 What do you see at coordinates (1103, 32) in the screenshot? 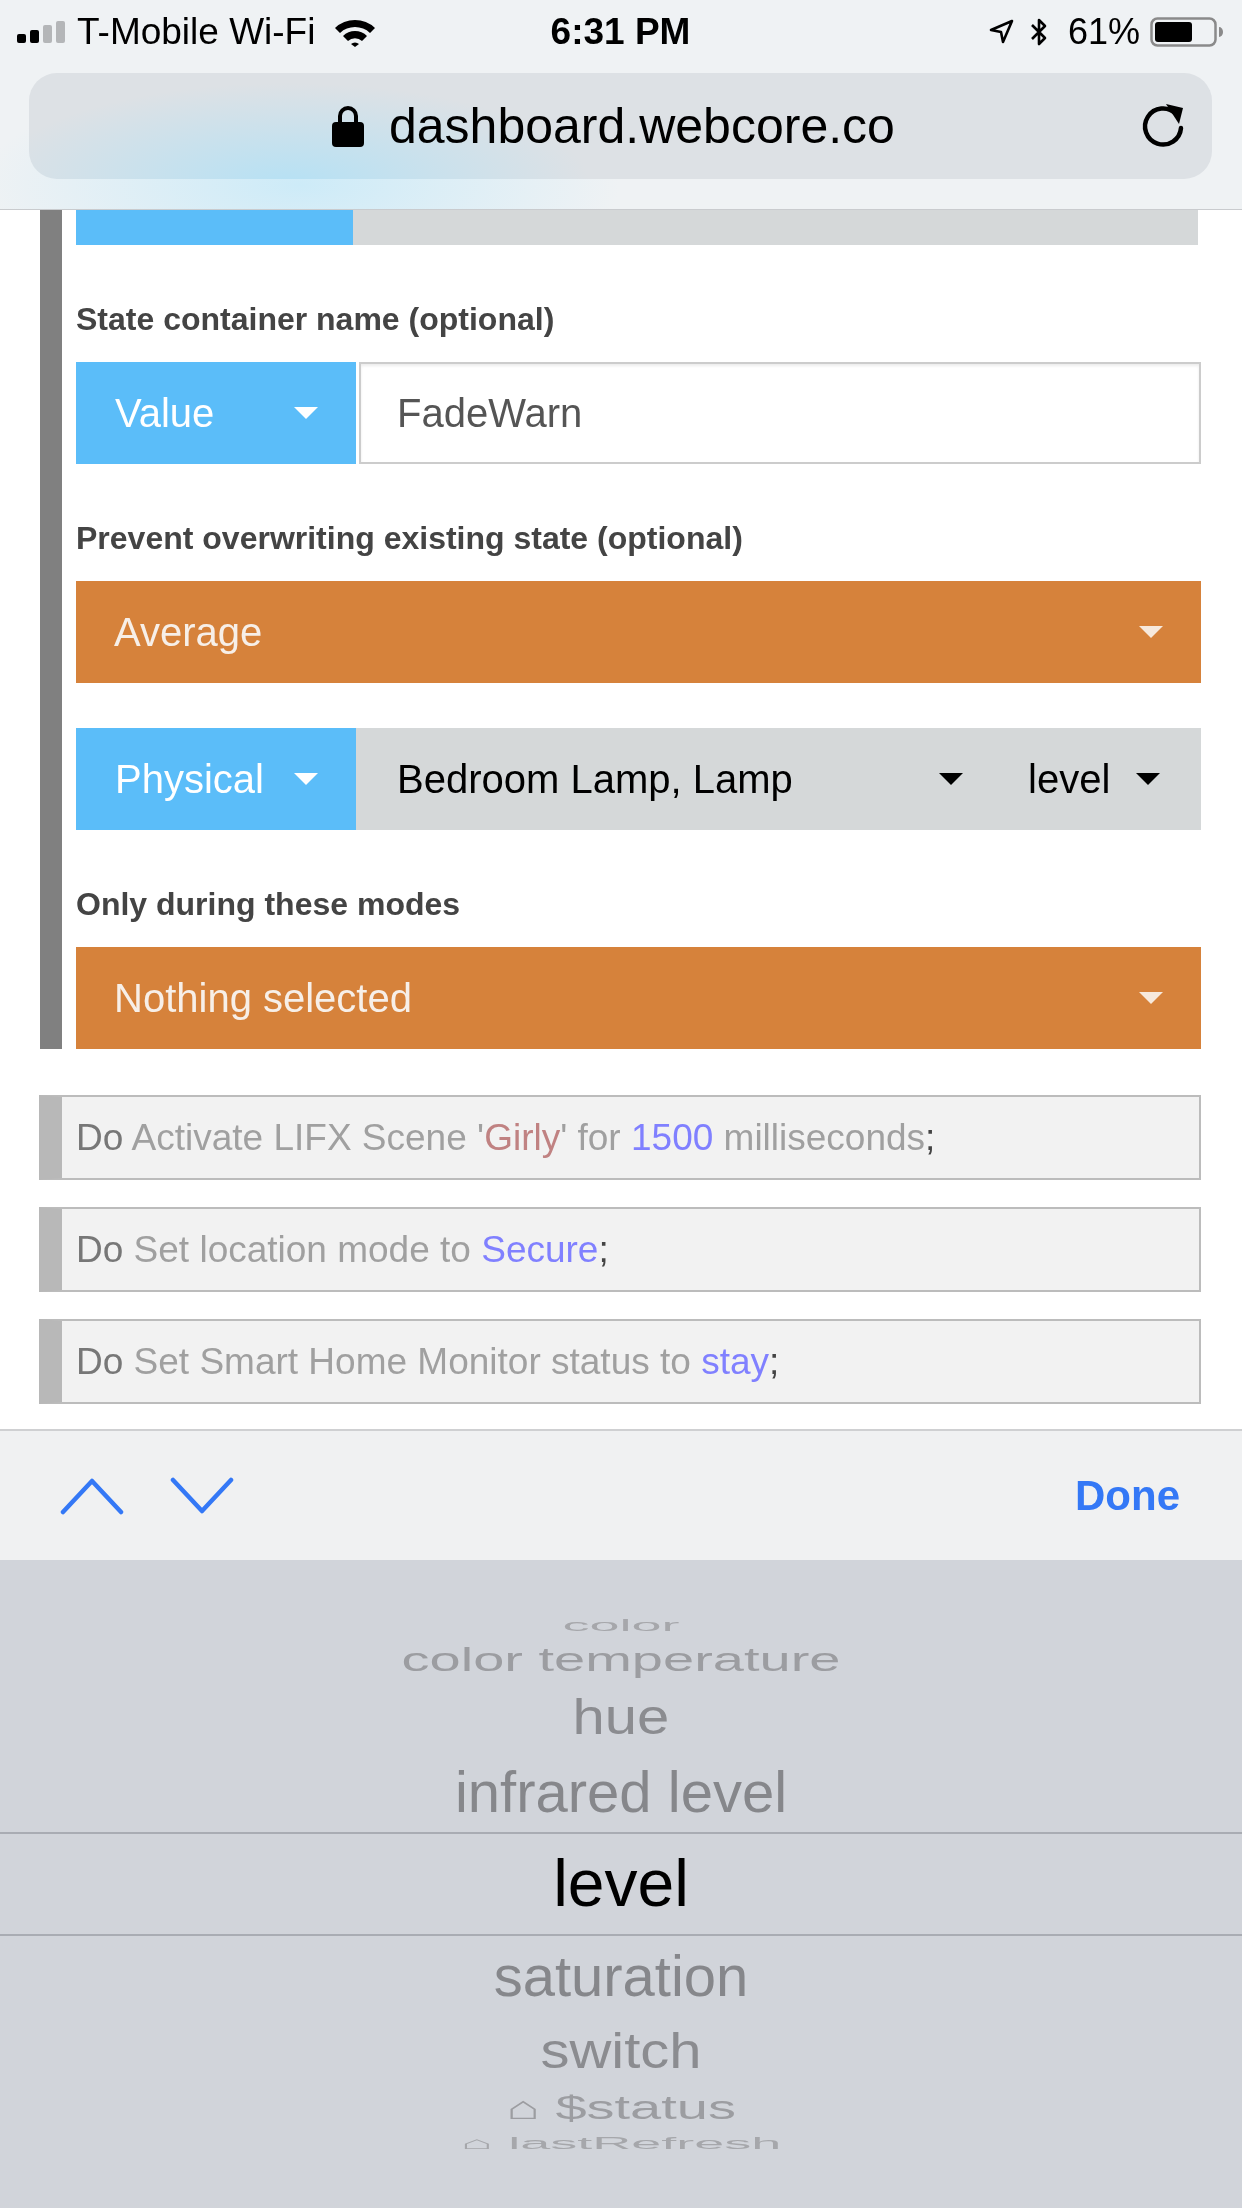
I see `battery-percentage: 61%` at bounding box center [1103, 32].